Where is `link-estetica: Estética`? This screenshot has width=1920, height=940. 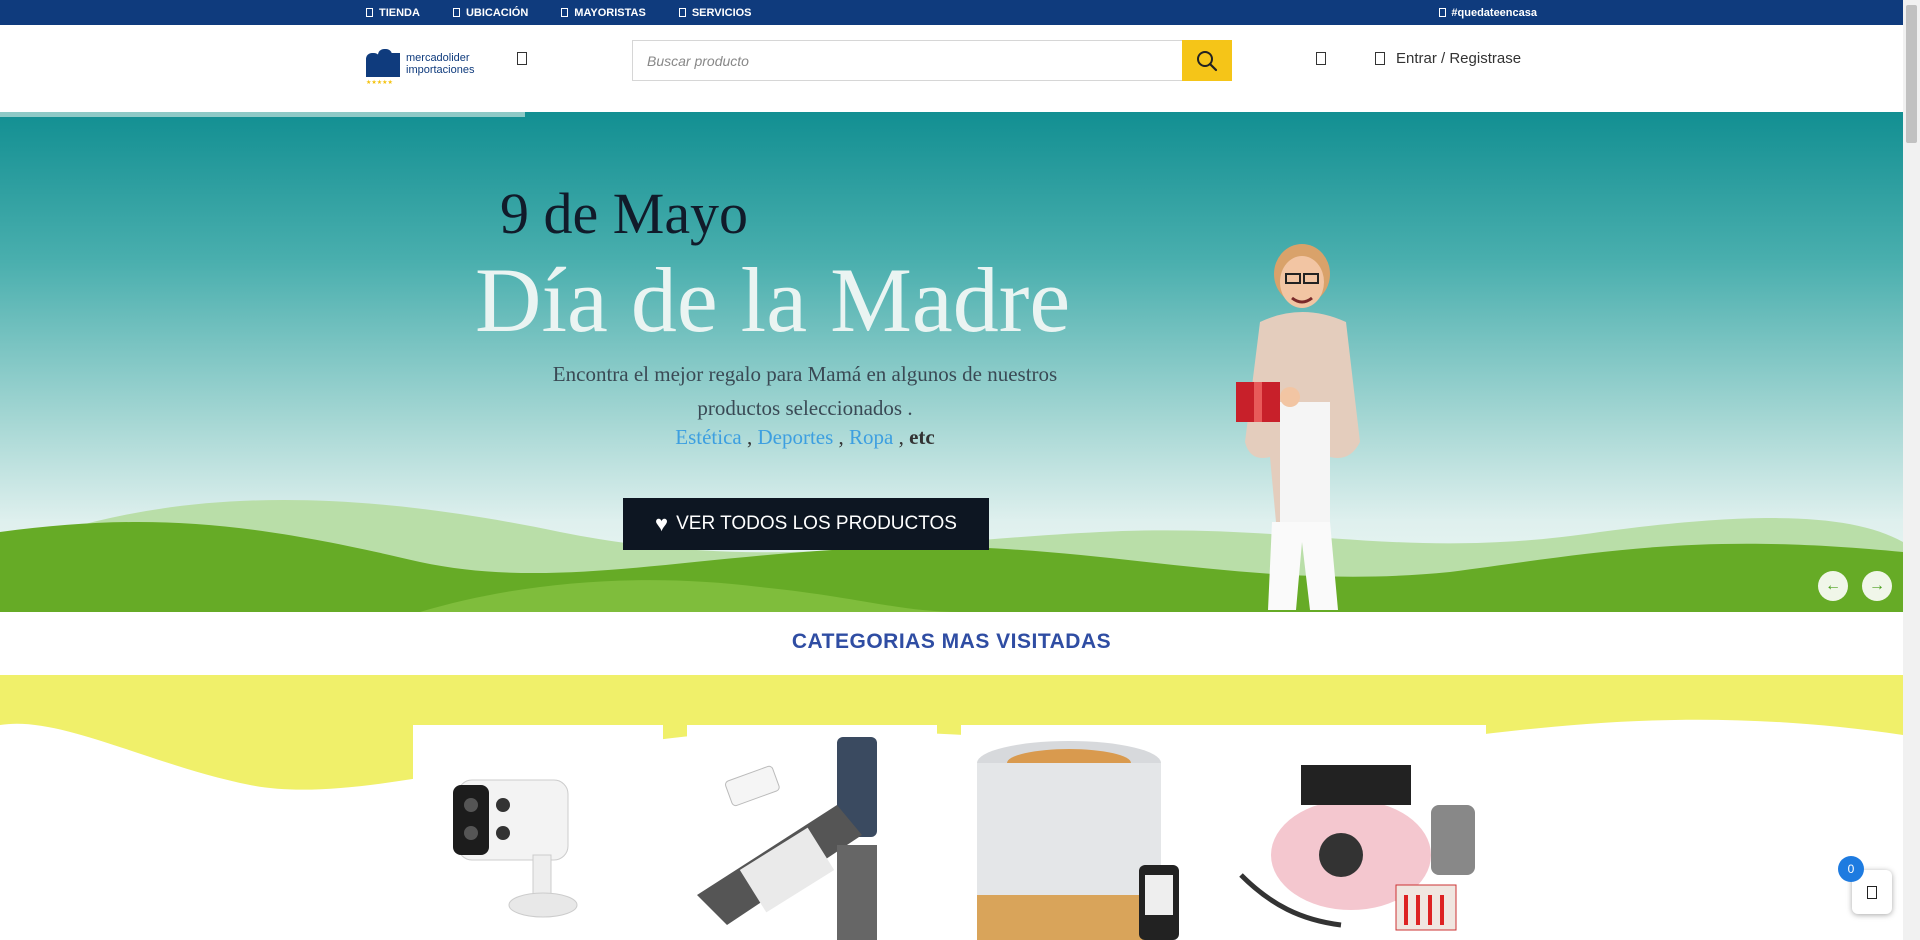 link-estetica: Estética is located at coordinates (708, 437).